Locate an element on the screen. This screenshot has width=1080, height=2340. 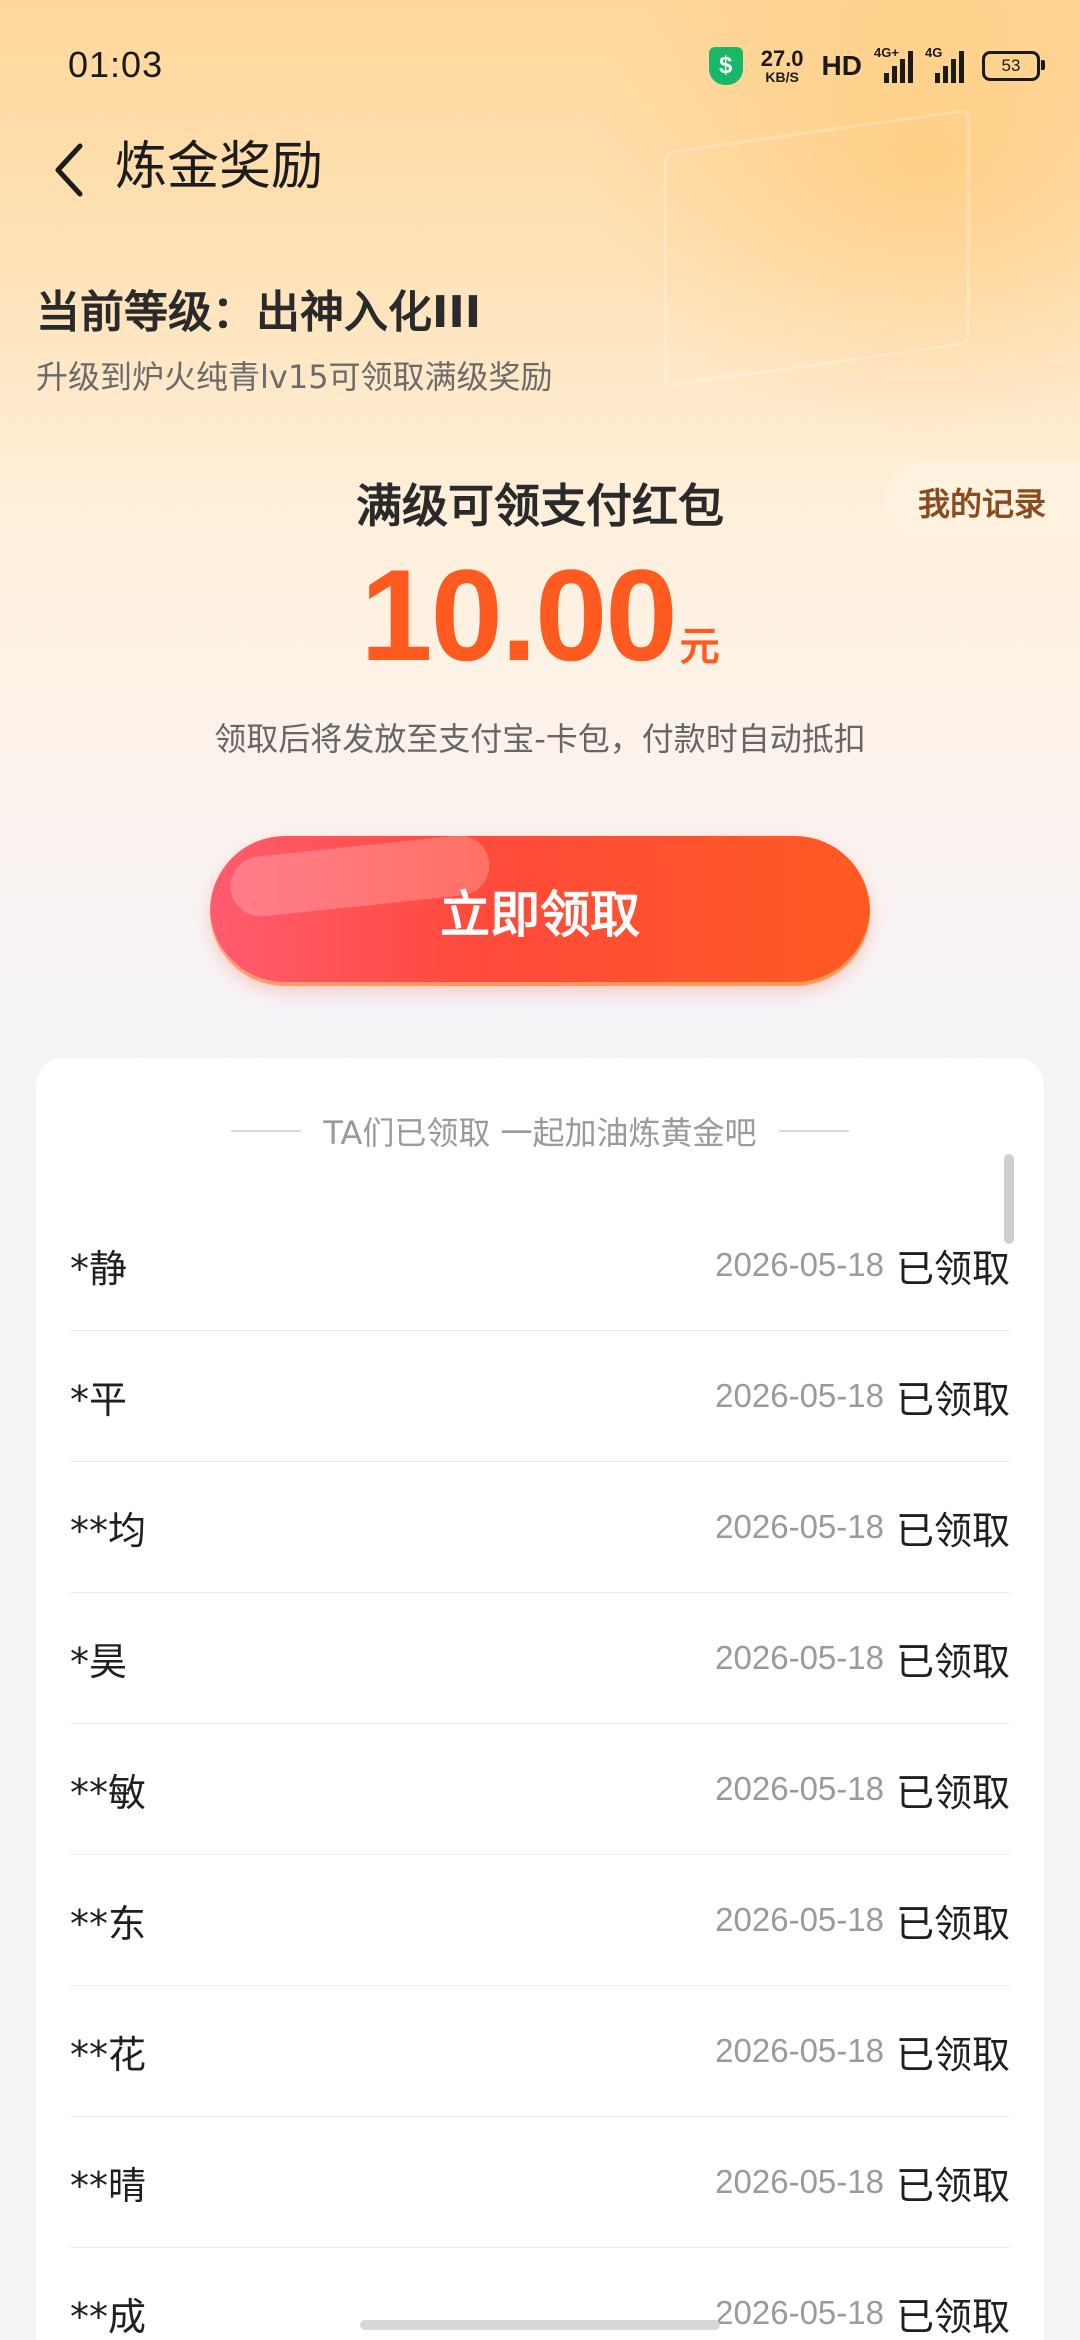
list-title: TA们已领取 一起加油炼黄金吧 is located at coordinates (540, 1131).